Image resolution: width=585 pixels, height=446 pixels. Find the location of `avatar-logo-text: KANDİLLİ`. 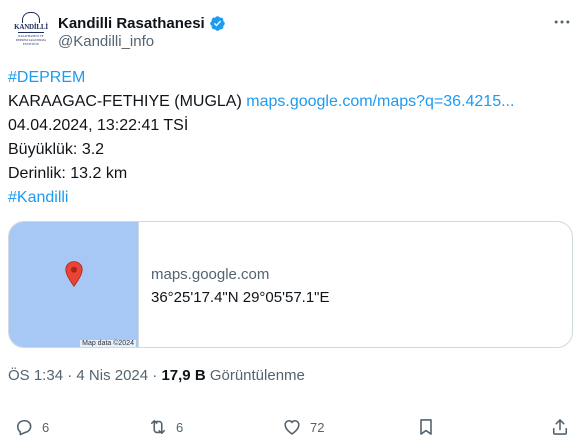

avatar-logo-text: KANDİLLİ is located at coordinates (31, 27).